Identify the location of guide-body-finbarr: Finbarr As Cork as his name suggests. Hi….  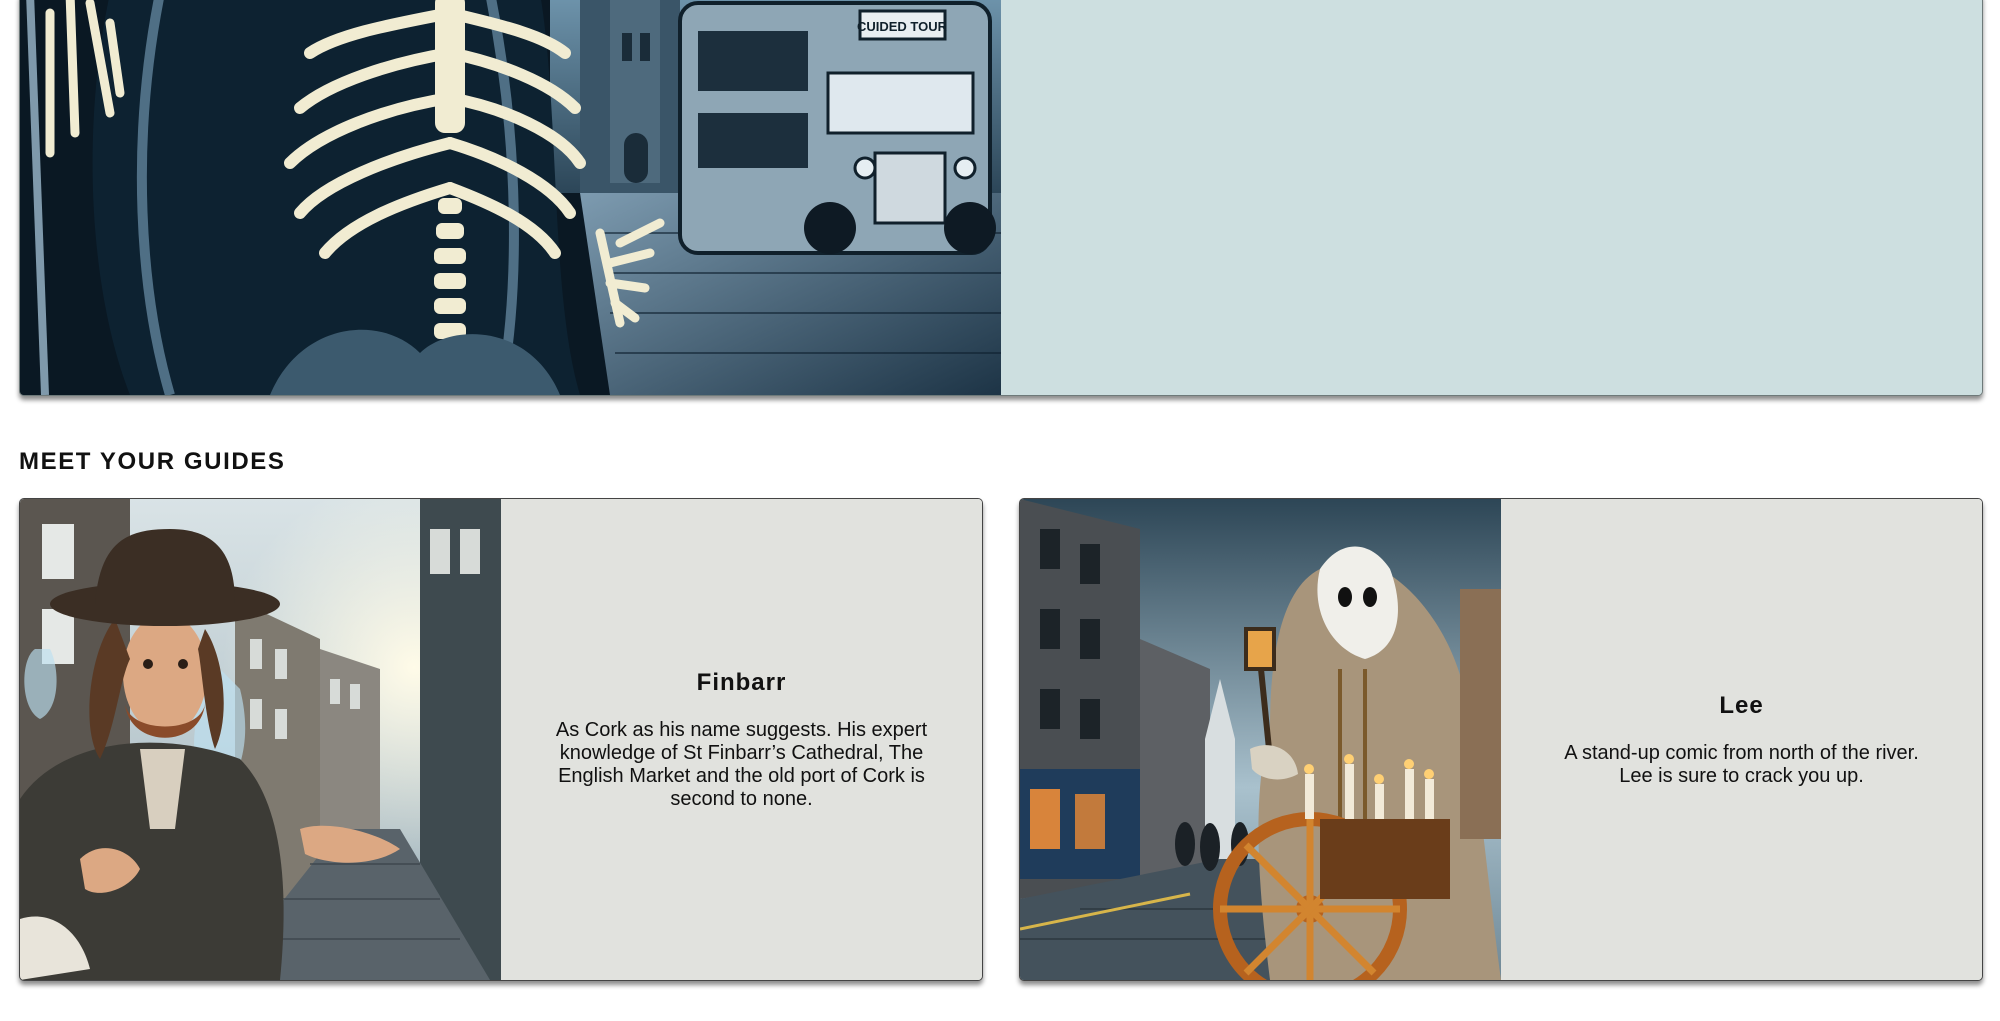
(741, 739).